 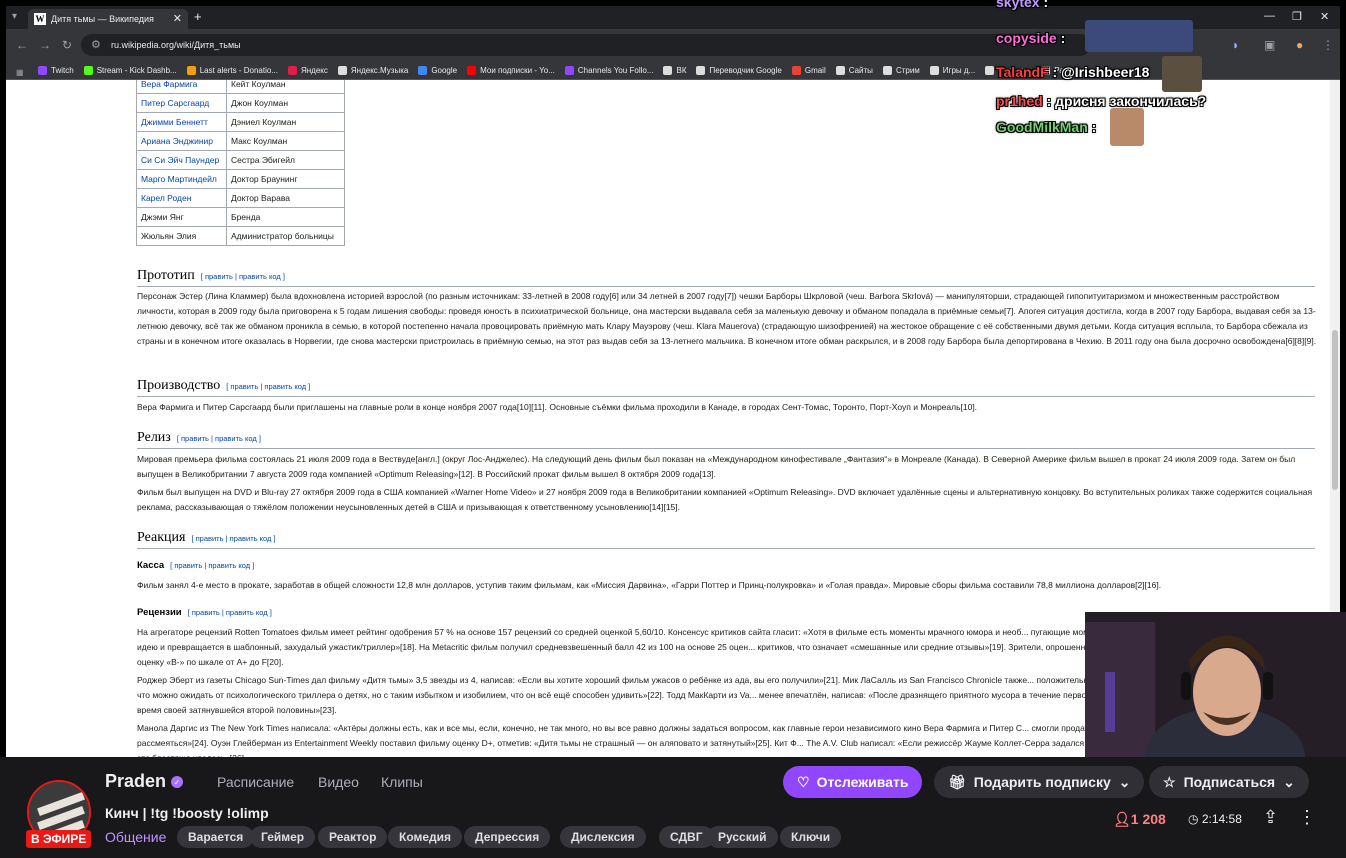 What do you see at coordinates (338, 782) in the screenshot?
I see `tab-videos: Видео` at bounding box center [338, 782].